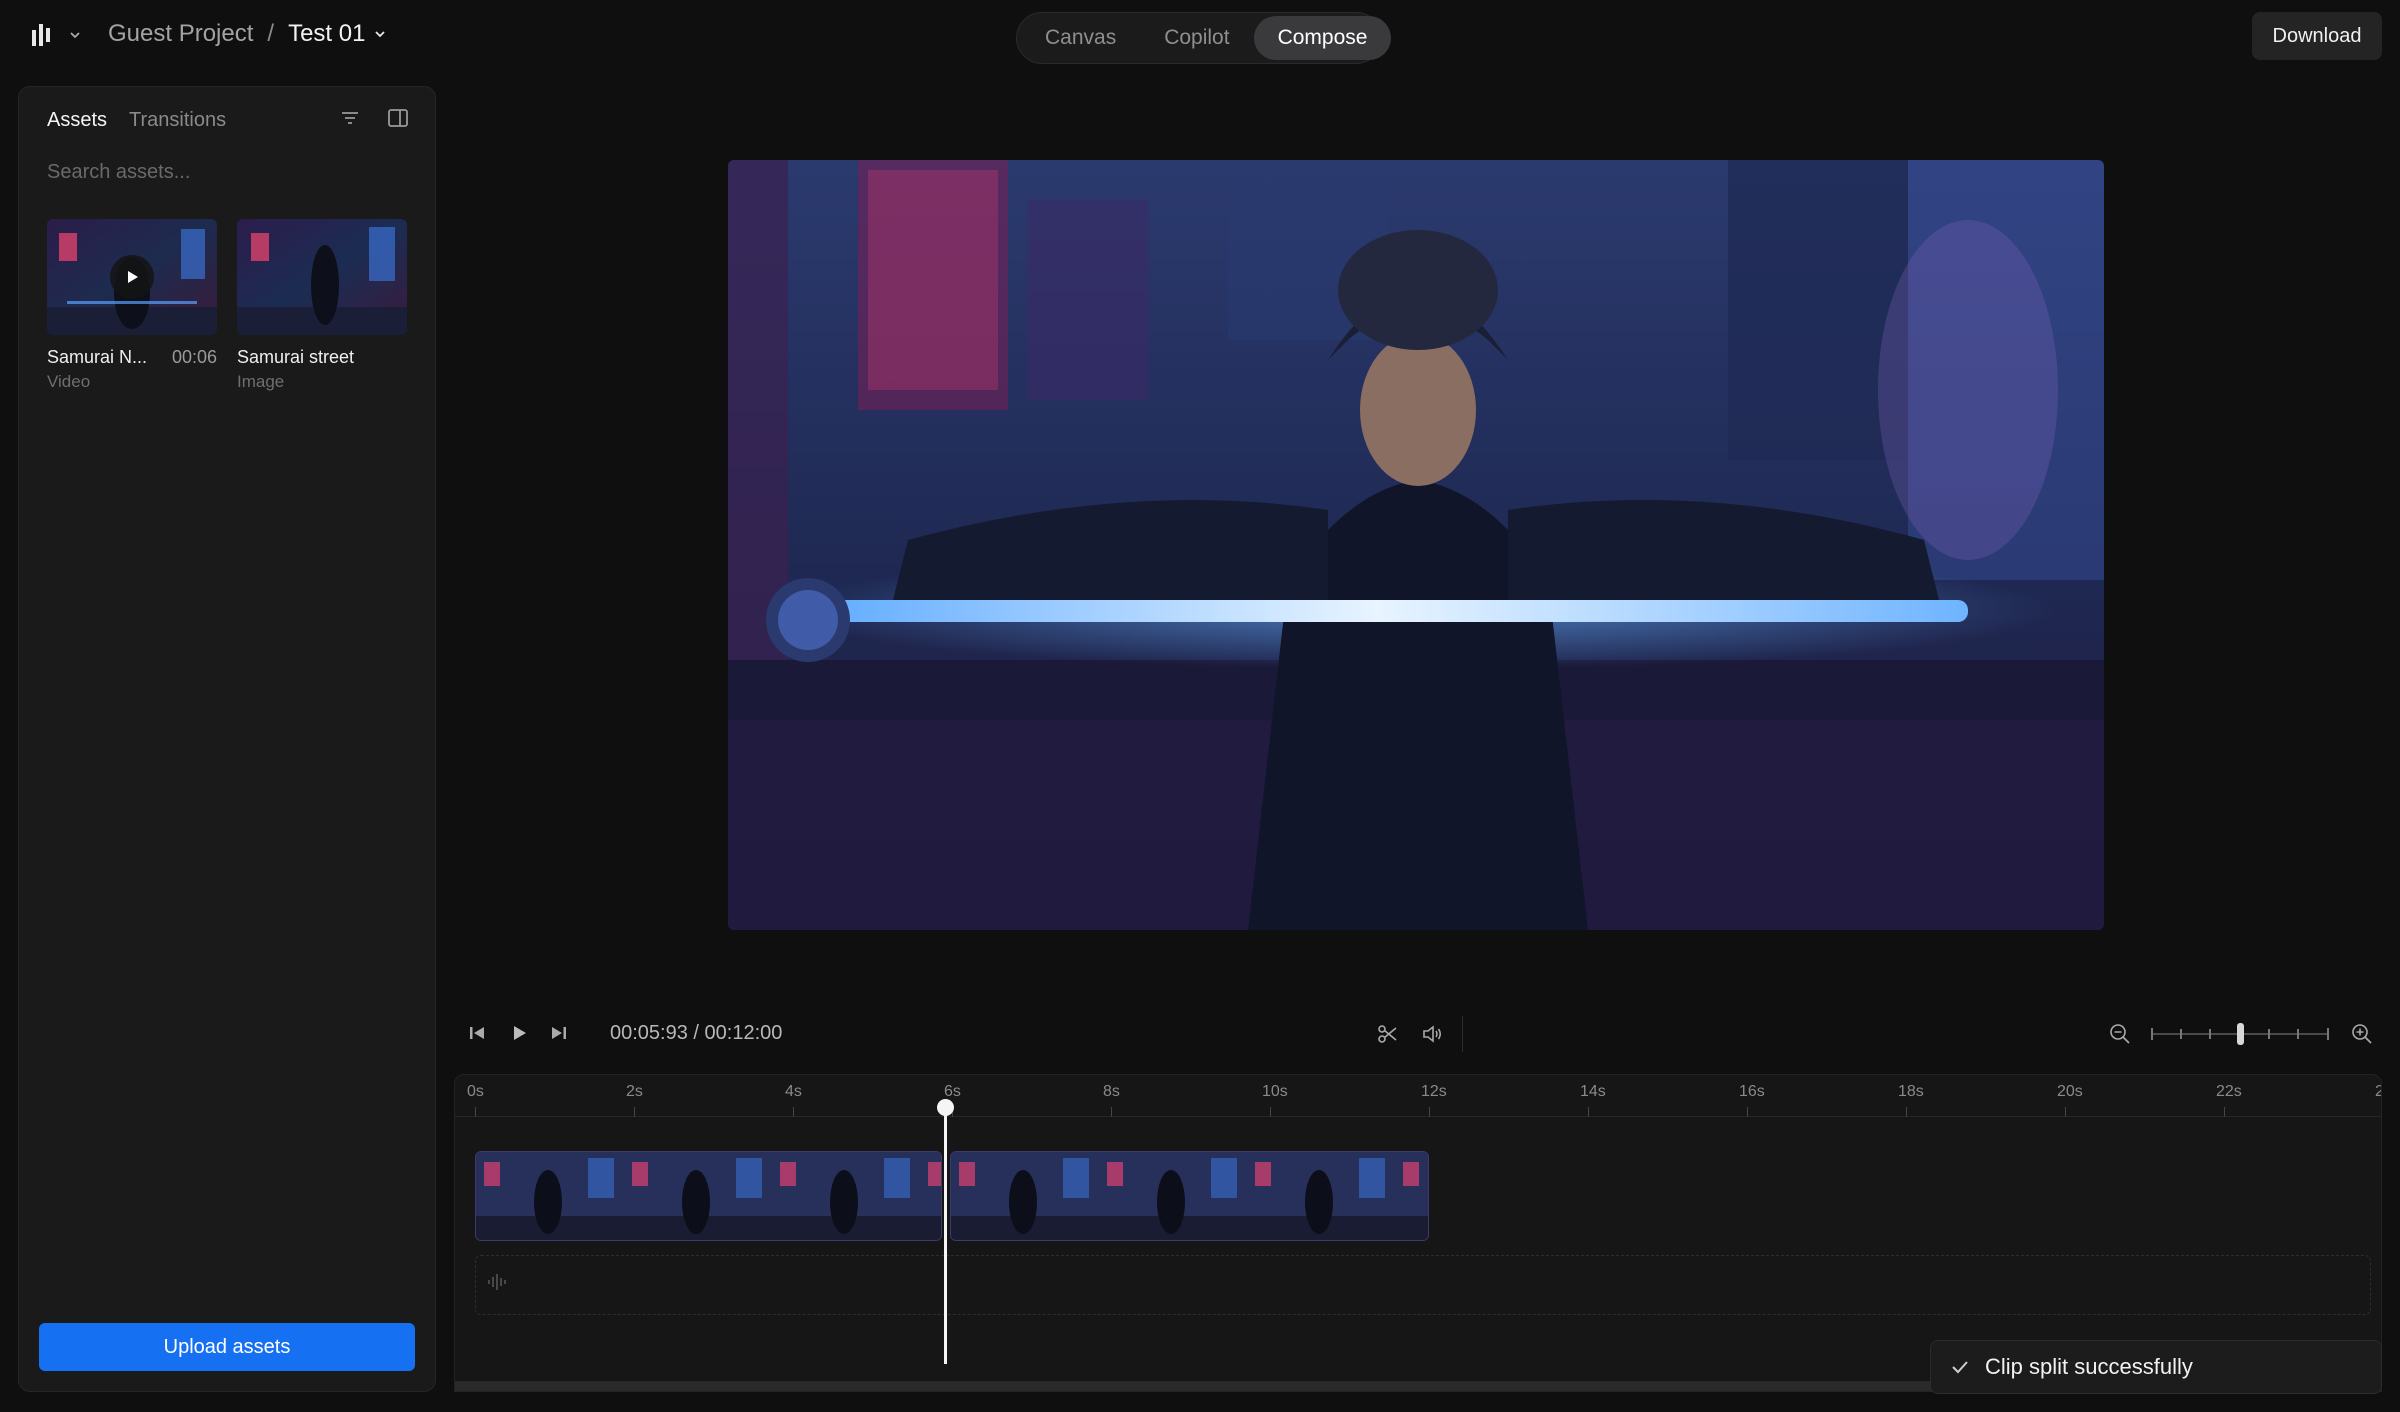 The image size is (2400, 1412). I want to click on asset-duration: 00:06, so click(194, 357).